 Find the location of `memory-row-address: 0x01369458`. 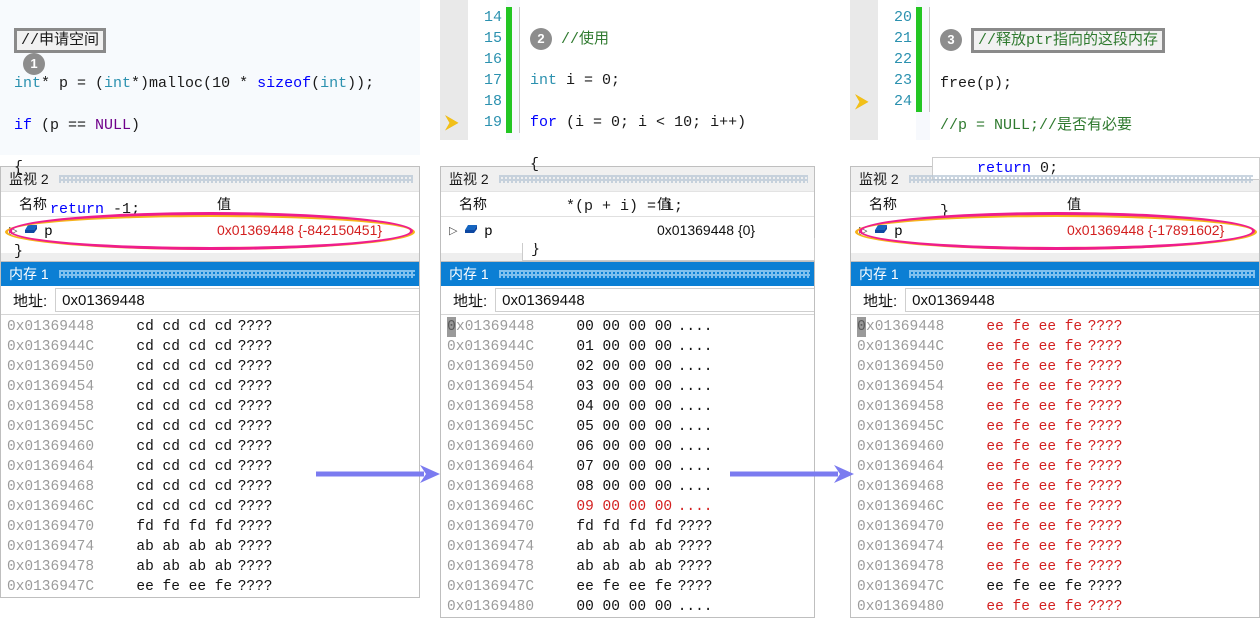

memory-row-address: 0x01369458 is located at coordinates (51, 407).